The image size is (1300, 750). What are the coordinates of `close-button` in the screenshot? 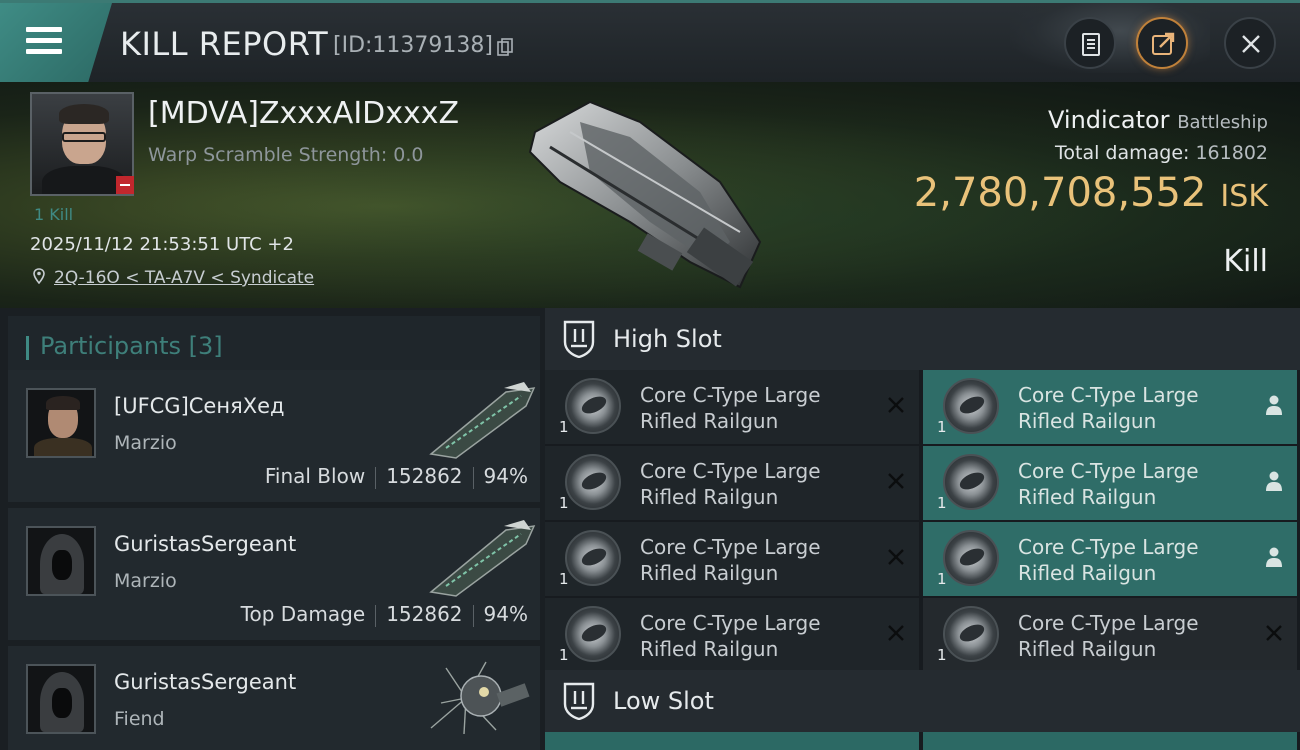 It's located at (1250, 43).